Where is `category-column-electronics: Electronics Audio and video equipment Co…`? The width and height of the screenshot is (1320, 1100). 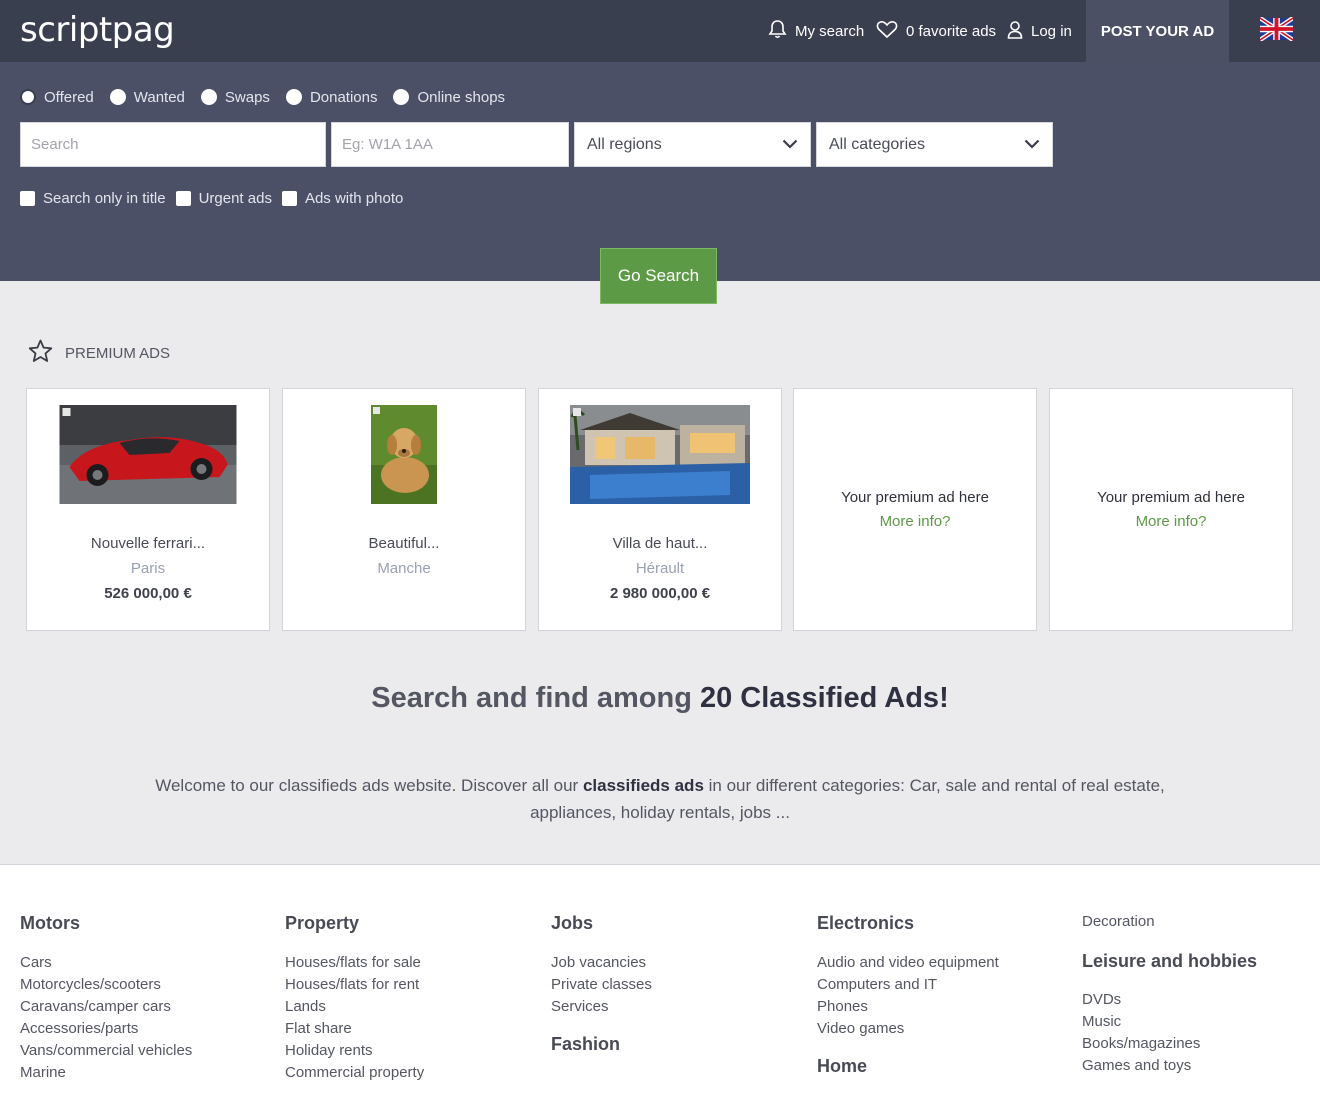
category-column-electronics: Electronics Audio and video equipment Co… is located at coordinates (908, 971).